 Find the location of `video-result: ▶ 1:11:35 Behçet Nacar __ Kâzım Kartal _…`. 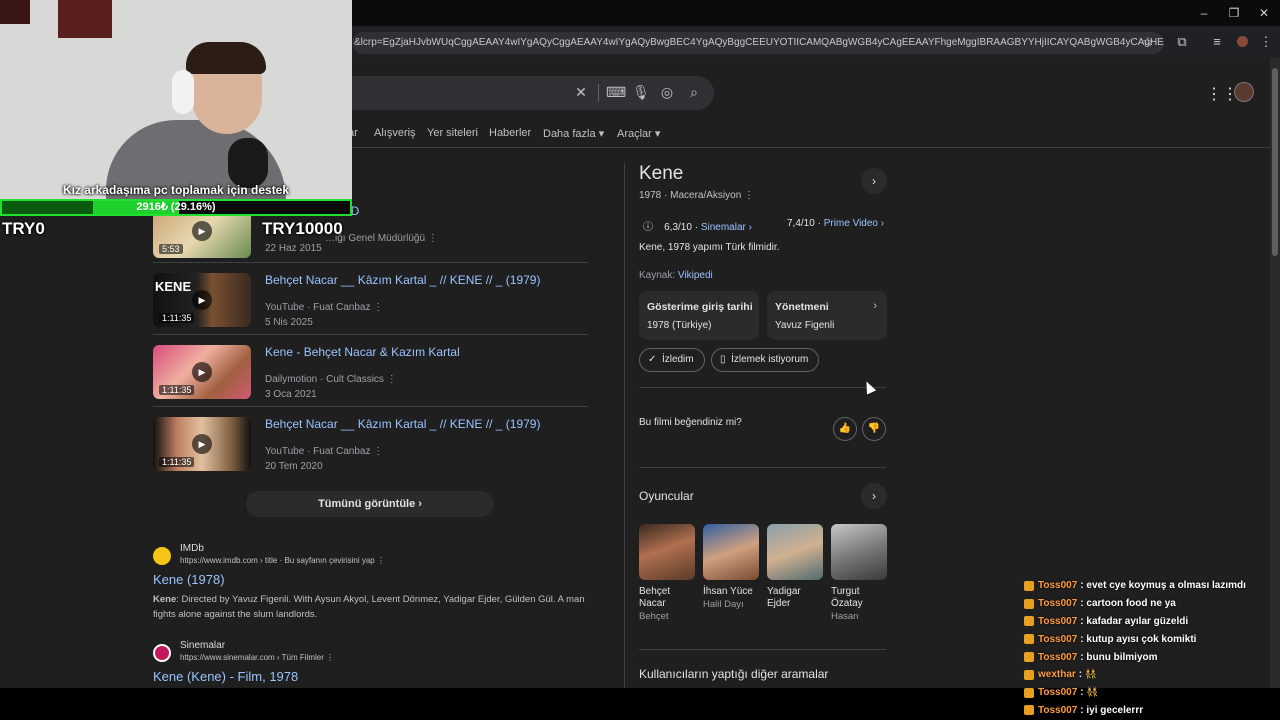

video-result: ▶ 1:11:35 Behçet Nacar __ Kâzım Kartal _… is located at coordinates (373, 445).